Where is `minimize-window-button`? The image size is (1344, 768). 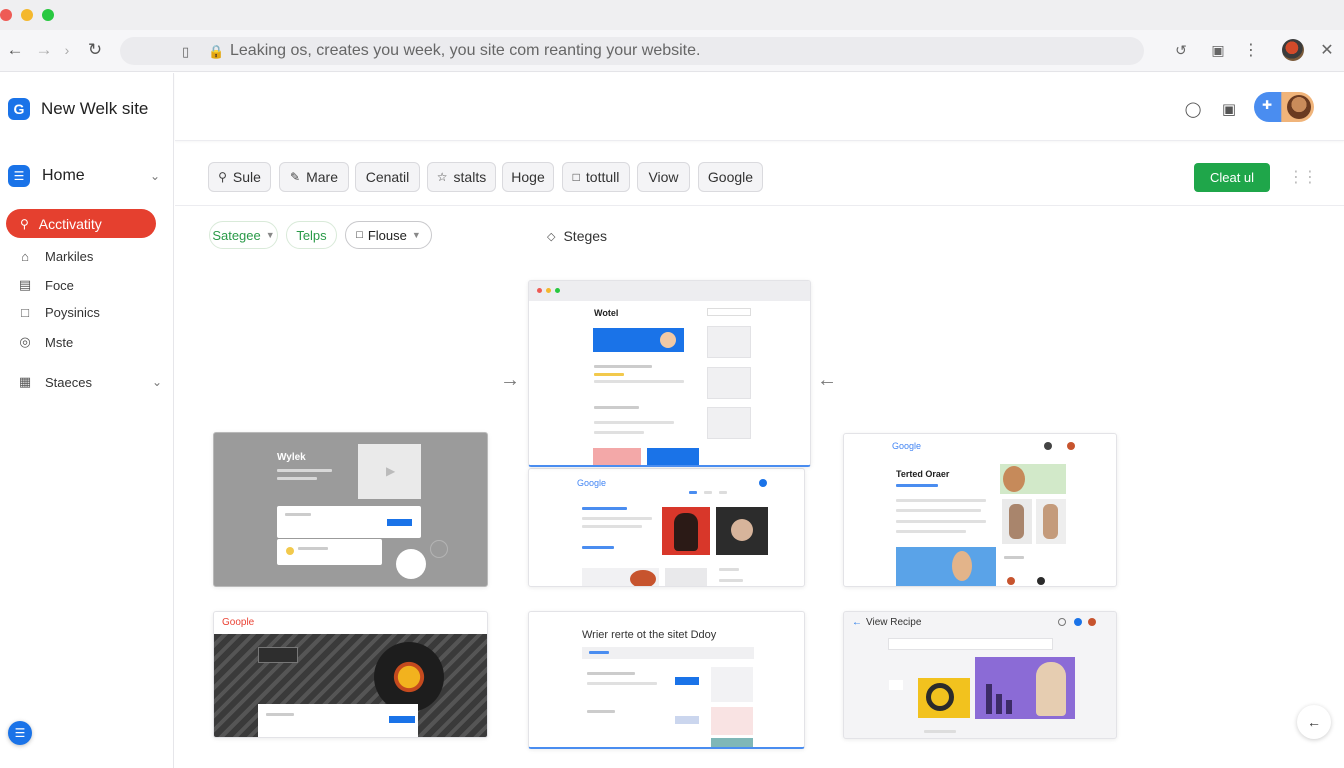 minimize-window-button is located at coordinates (27, 15).